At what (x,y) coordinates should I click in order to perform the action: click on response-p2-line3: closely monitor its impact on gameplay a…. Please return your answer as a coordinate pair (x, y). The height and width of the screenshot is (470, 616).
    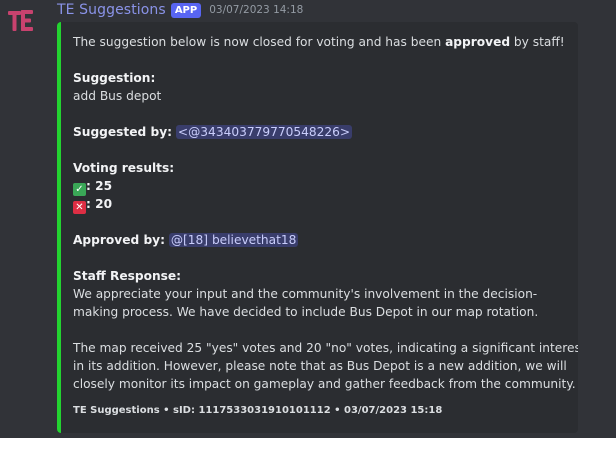
    Looking at the image, I should click on (324, 384).